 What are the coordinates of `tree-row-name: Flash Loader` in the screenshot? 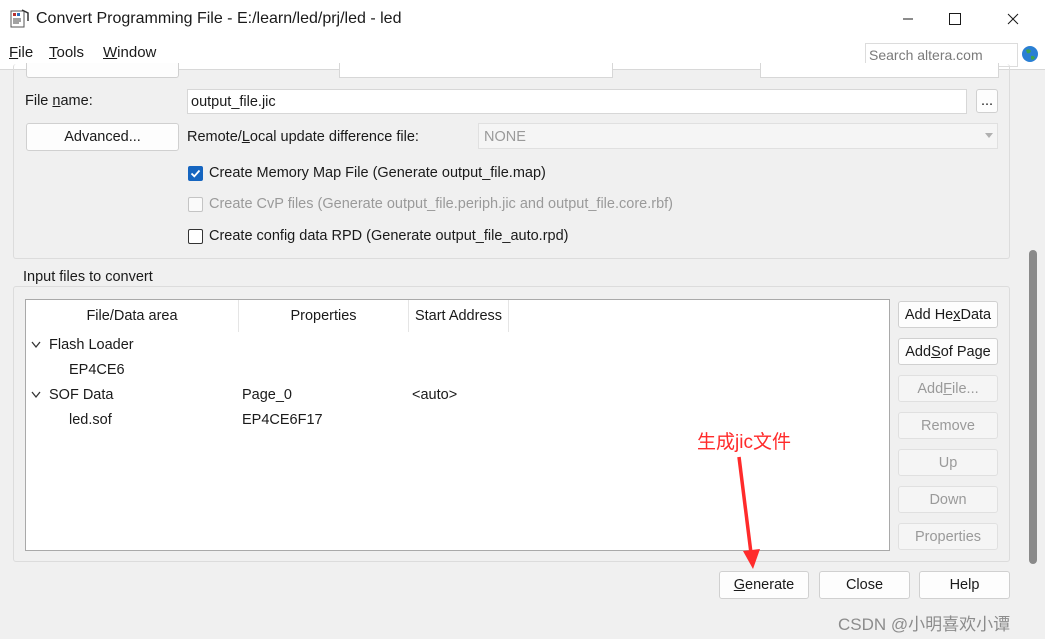 It's located at (91, 345).